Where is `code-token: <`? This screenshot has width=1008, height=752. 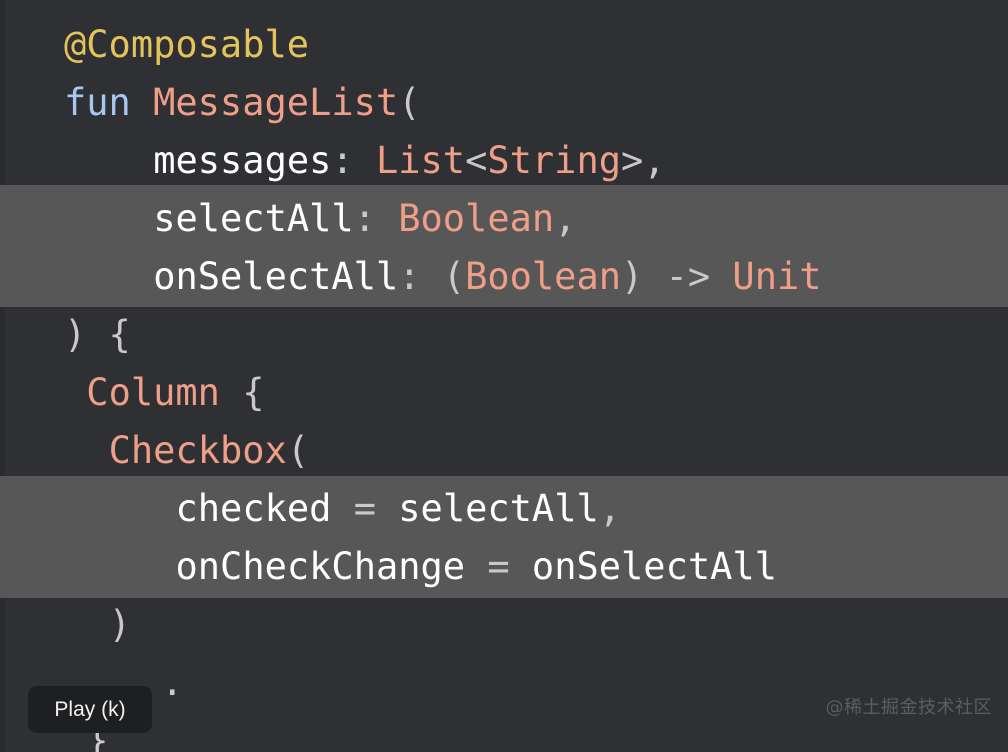
code-token: < is located at coordinates (476, 160).